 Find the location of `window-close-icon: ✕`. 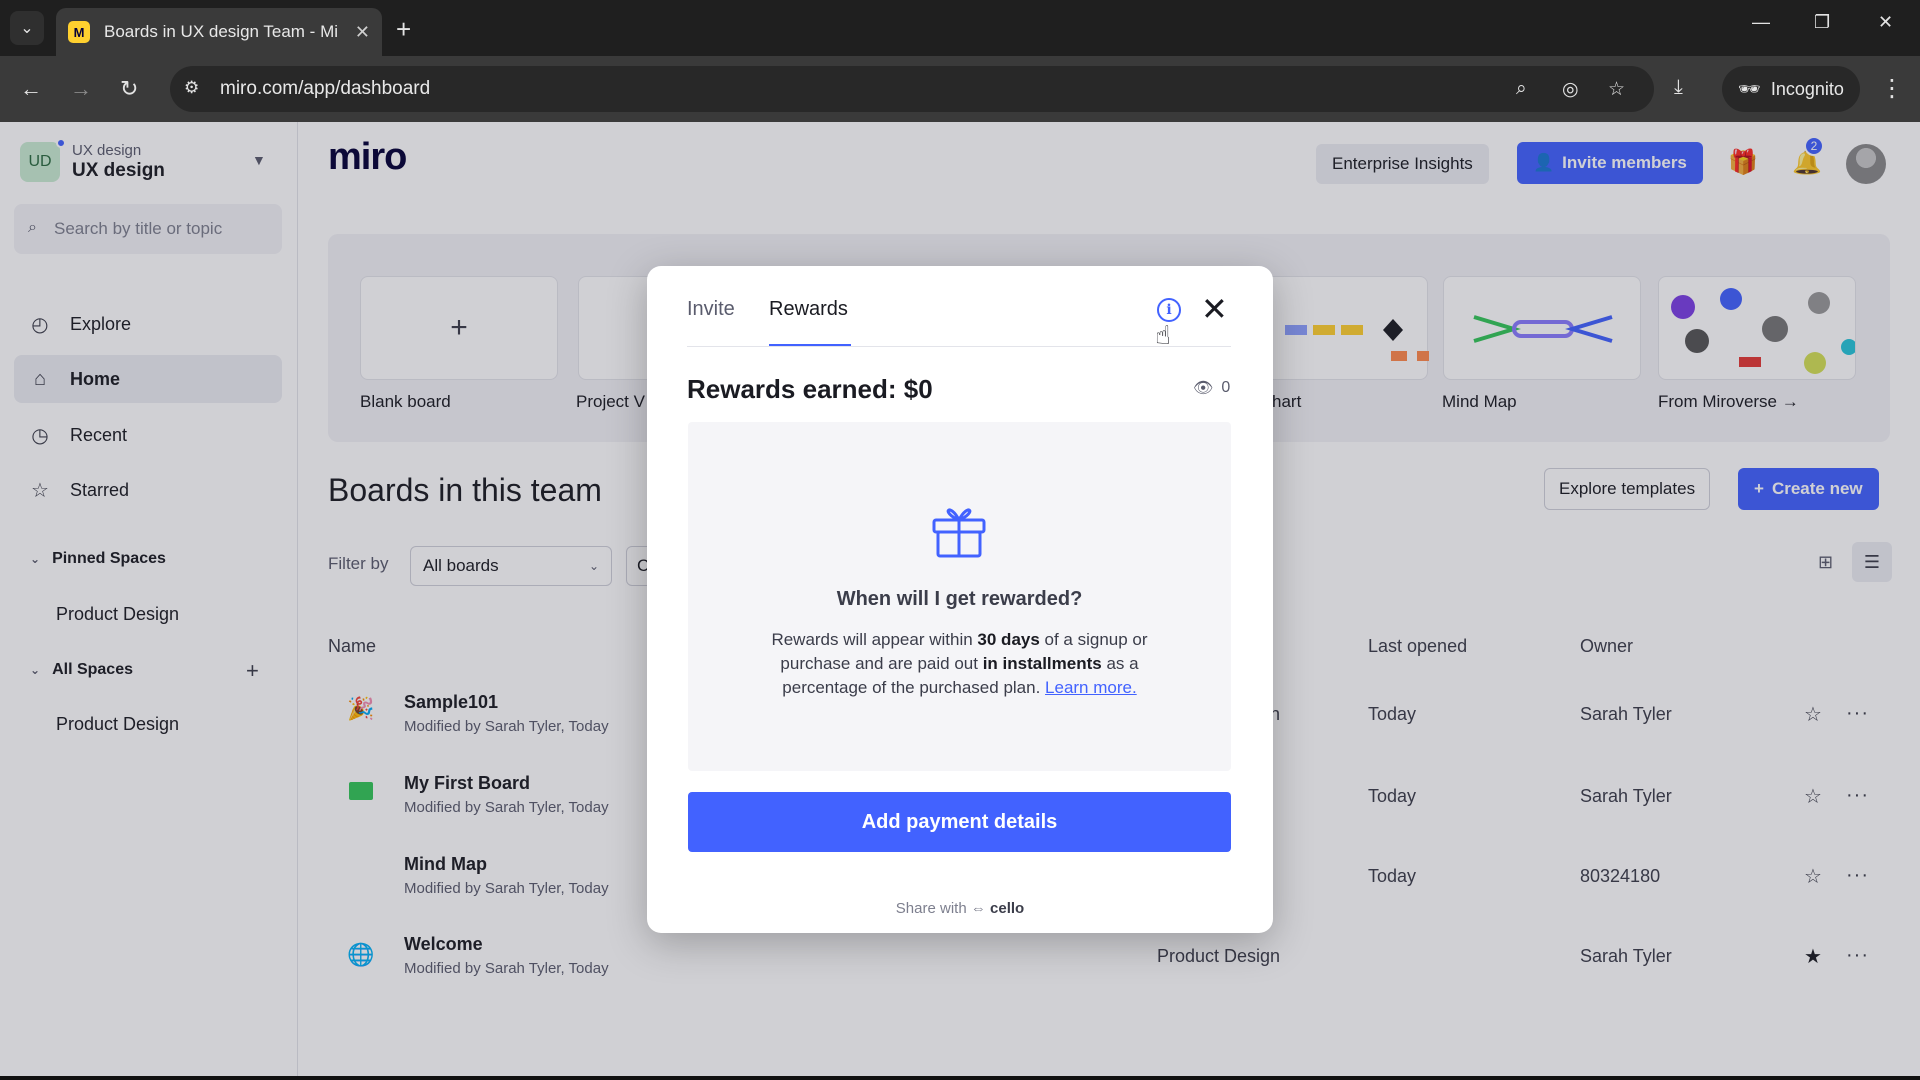

window-close-icon: ✕ is located at coordinates (1885, 22).